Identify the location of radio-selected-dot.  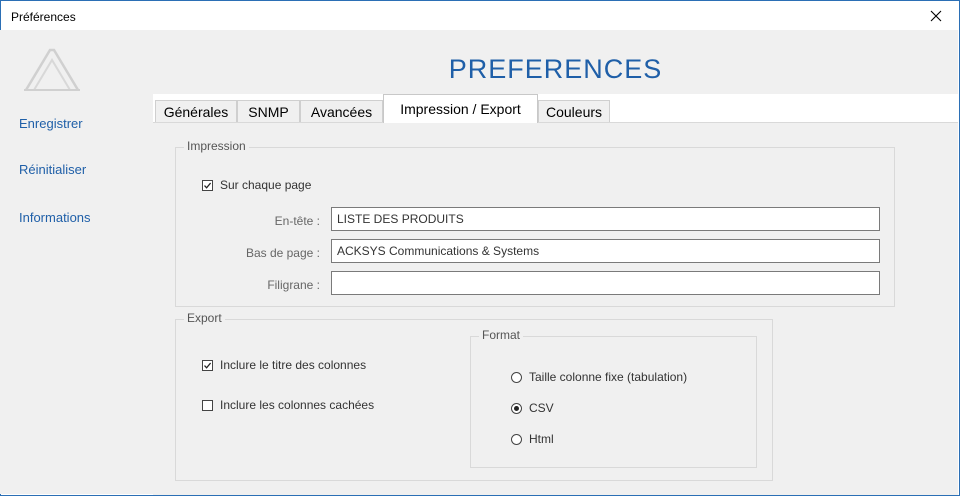
(516, 408).